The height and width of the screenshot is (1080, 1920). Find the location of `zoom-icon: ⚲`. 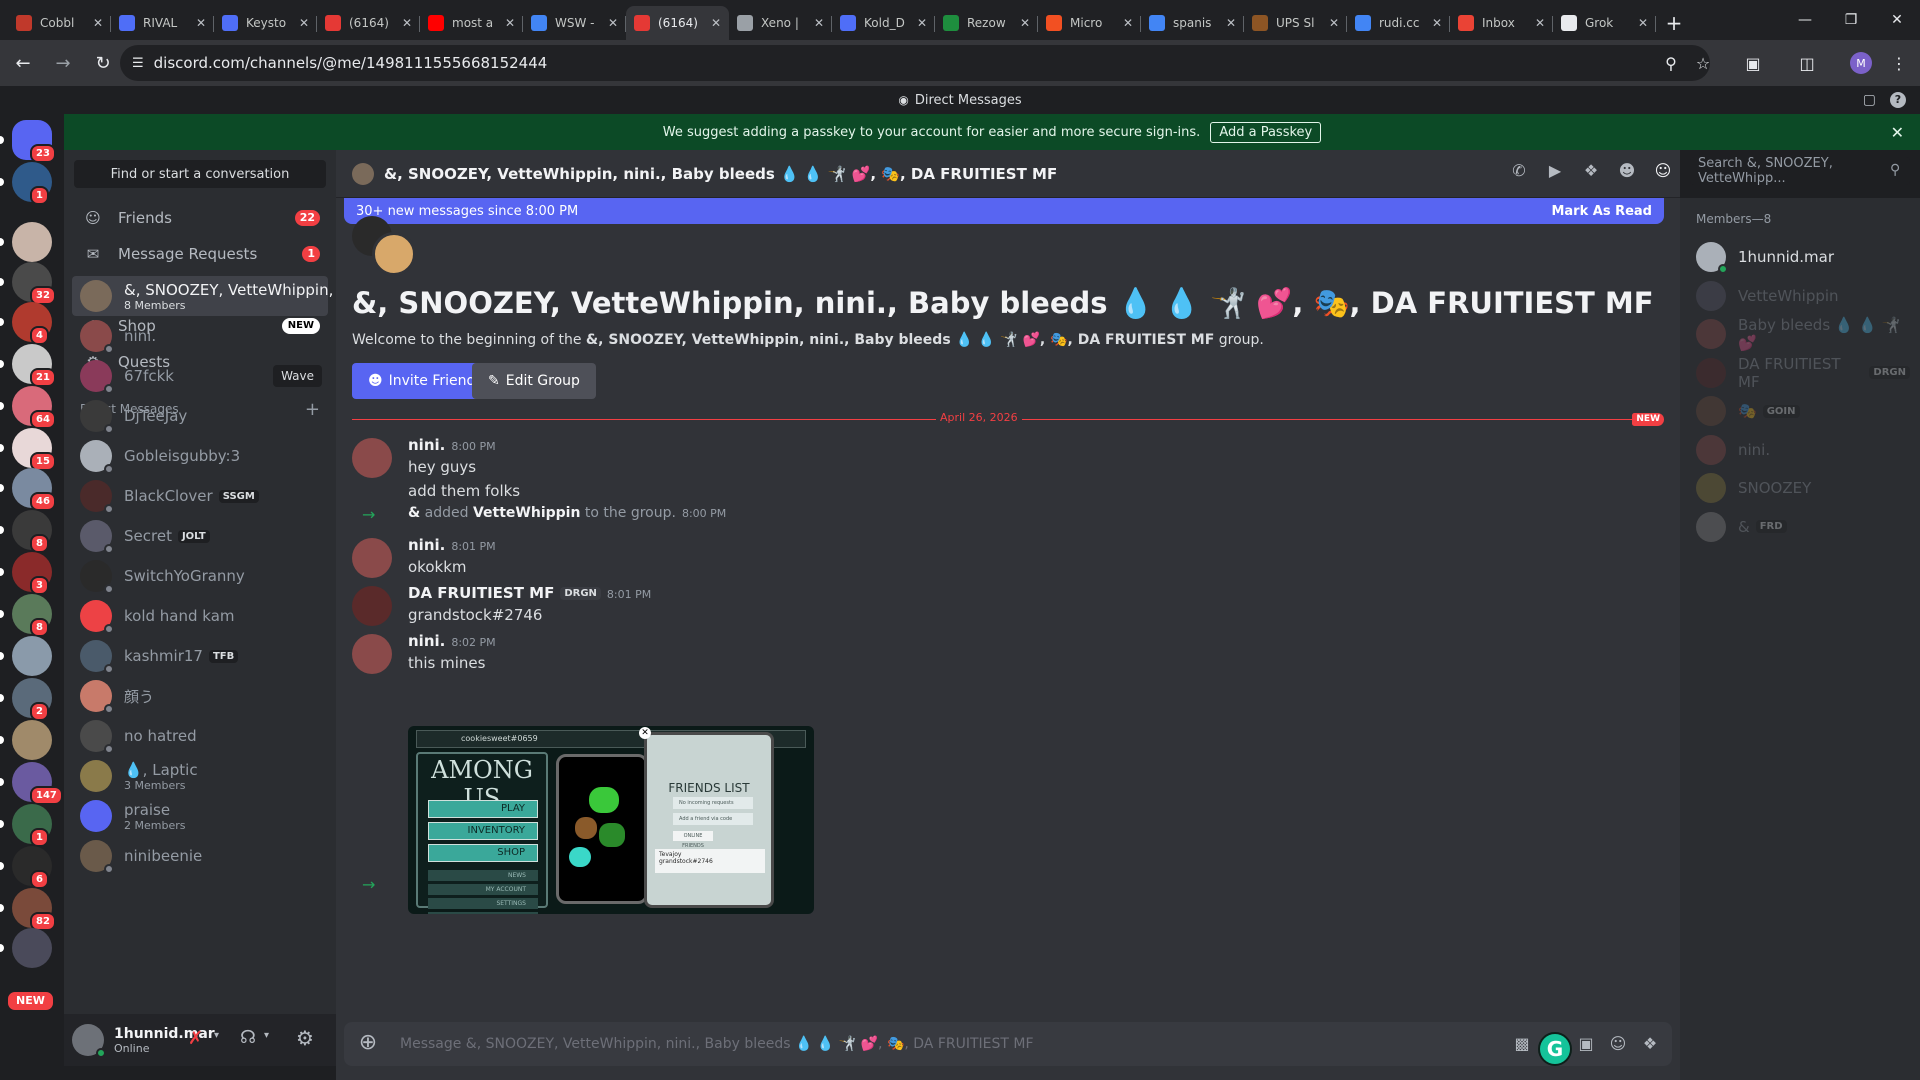

zoom-icon: ⚲ is located at coordinates (1671, 63).